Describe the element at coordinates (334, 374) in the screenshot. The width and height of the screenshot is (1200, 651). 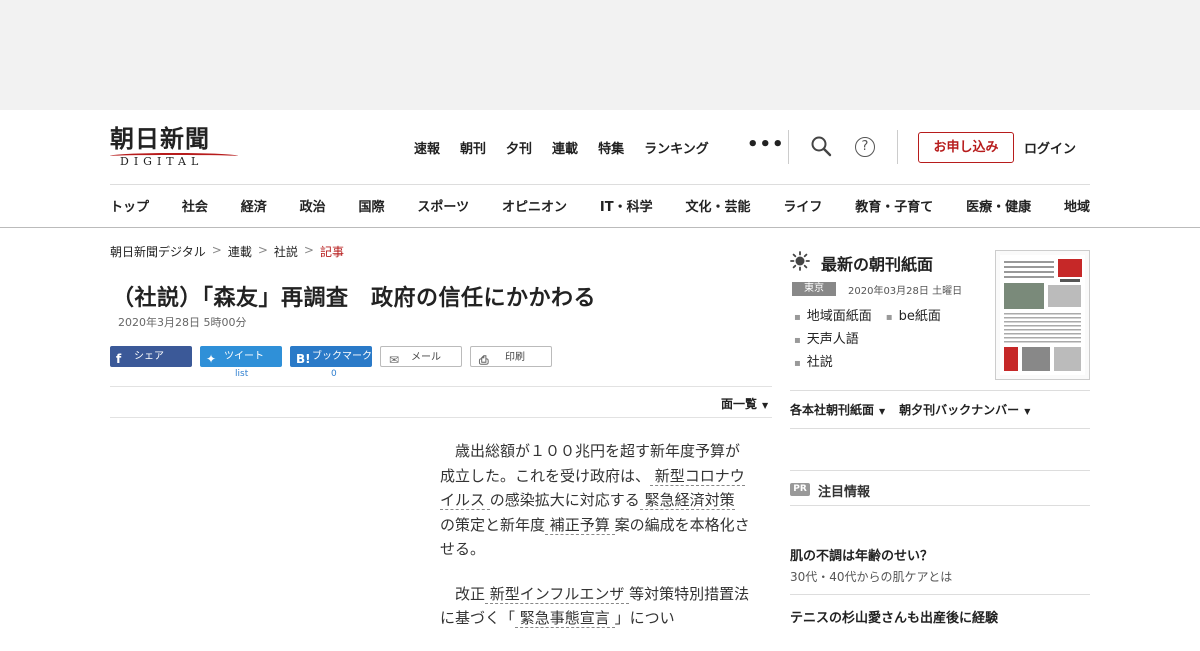
I see `hatena-count: 0` at that location.